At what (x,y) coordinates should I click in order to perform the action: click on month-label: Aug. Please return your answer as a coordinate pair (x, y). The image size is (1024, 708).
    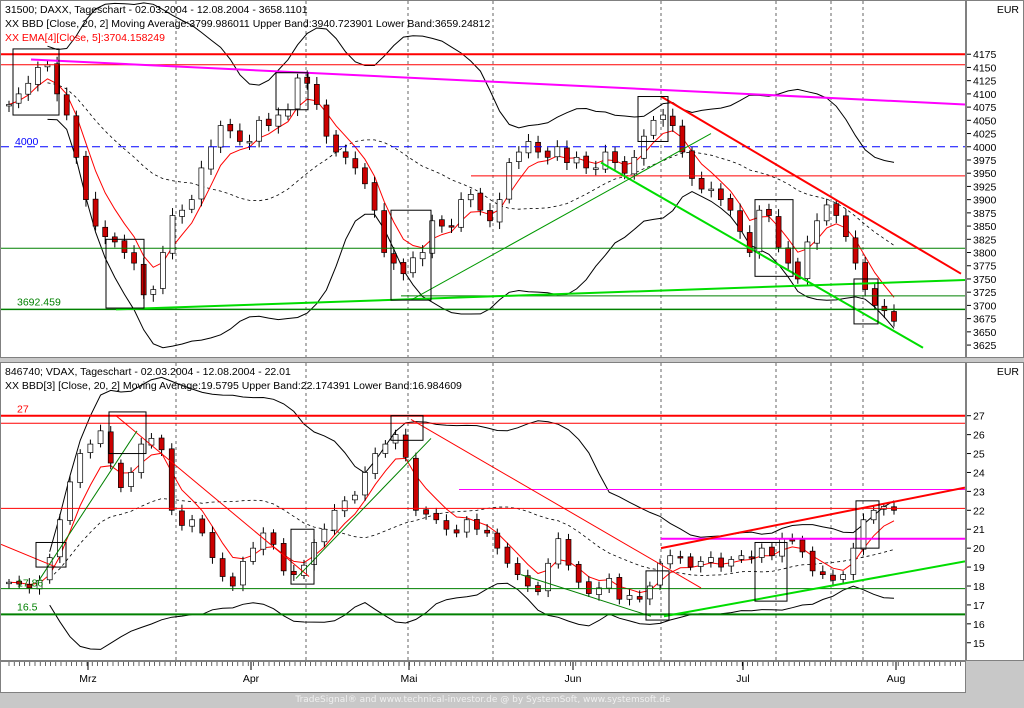
    Looking at the image, I should click on (896, 679).